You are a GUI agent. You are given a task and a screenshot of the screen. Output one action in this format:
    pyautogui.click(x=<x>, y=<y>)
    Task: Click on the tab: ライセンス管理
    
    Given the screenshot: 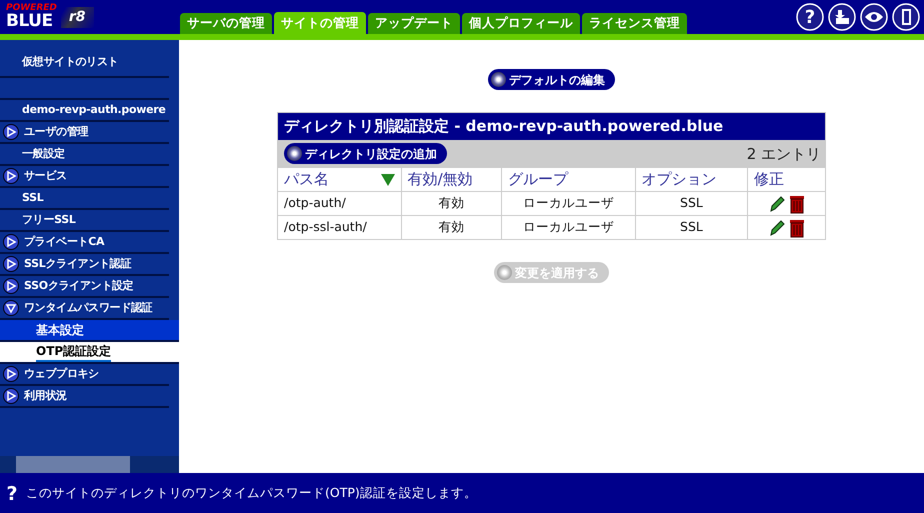 What is the action you would take?
    pyautogui.click(x=634, y=23)
    